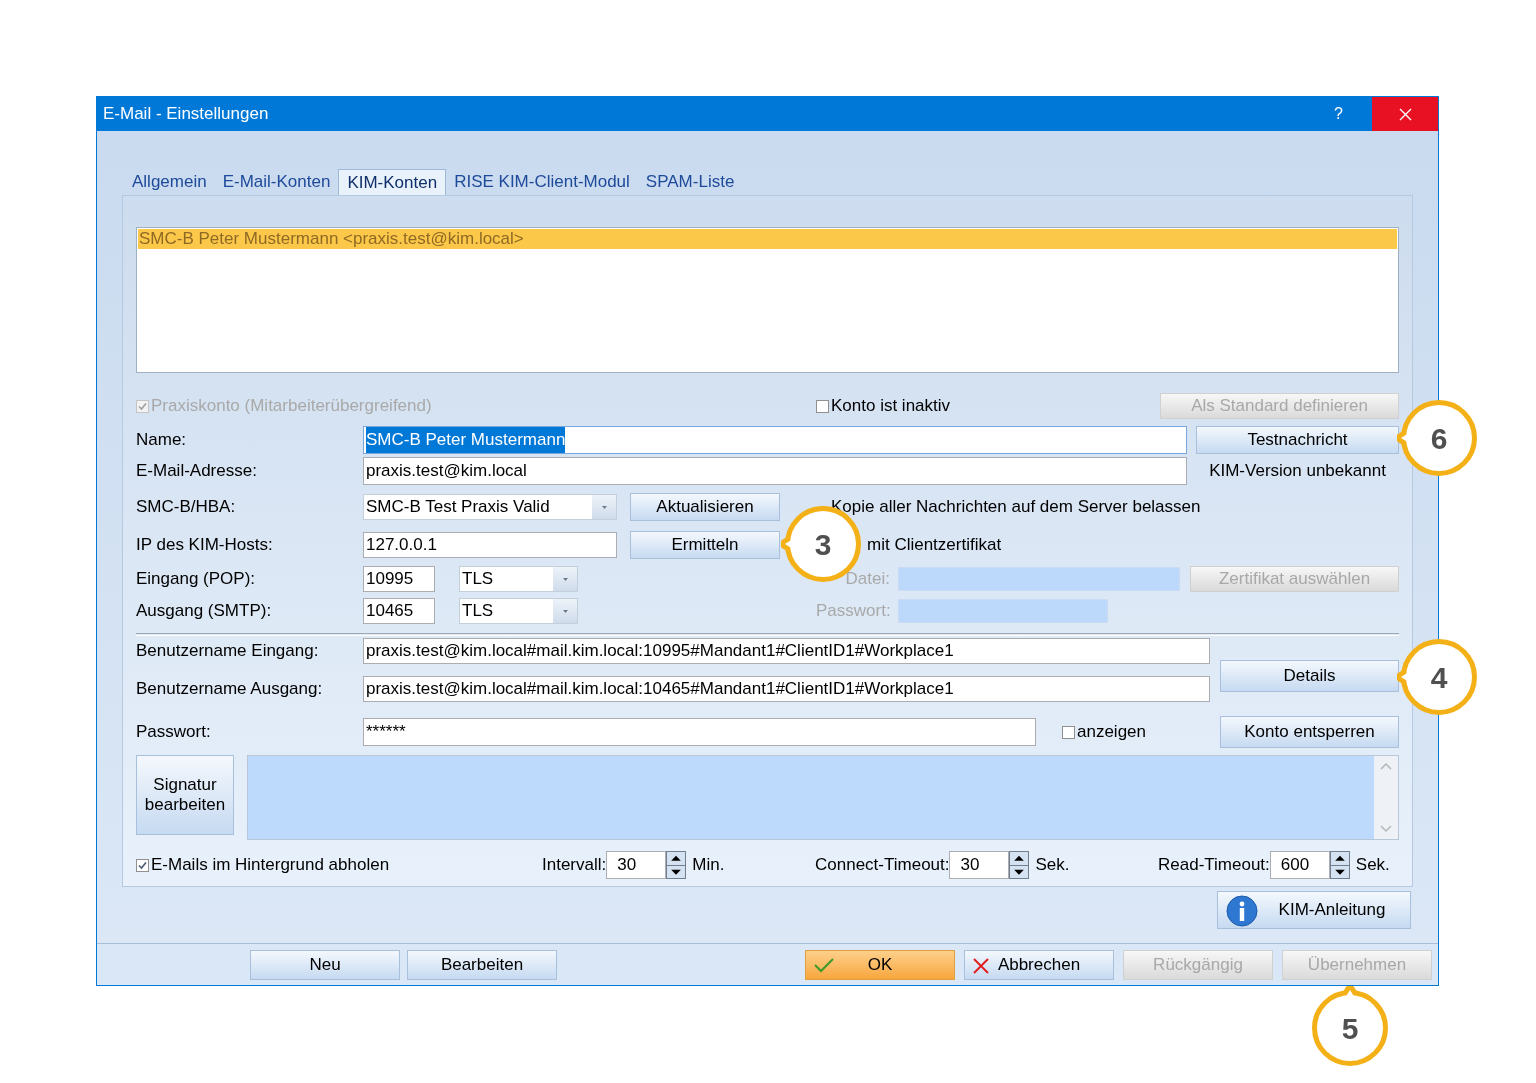 This screenshot has width=1536, height=1083. I want to click on field-label: SMC-B/HBA:, so click(186, 507).